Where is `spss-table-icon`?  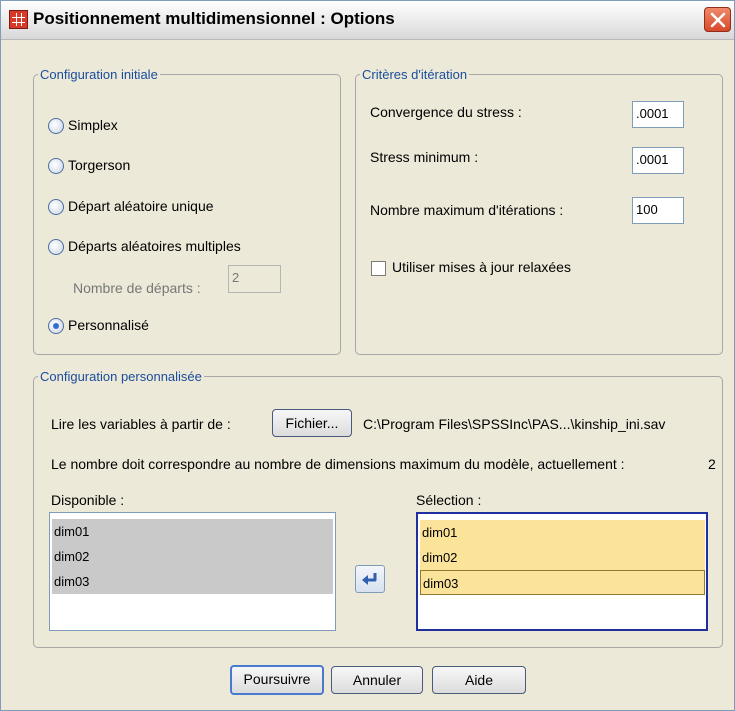 spss-table-icon is located at coordinates (18, 19).